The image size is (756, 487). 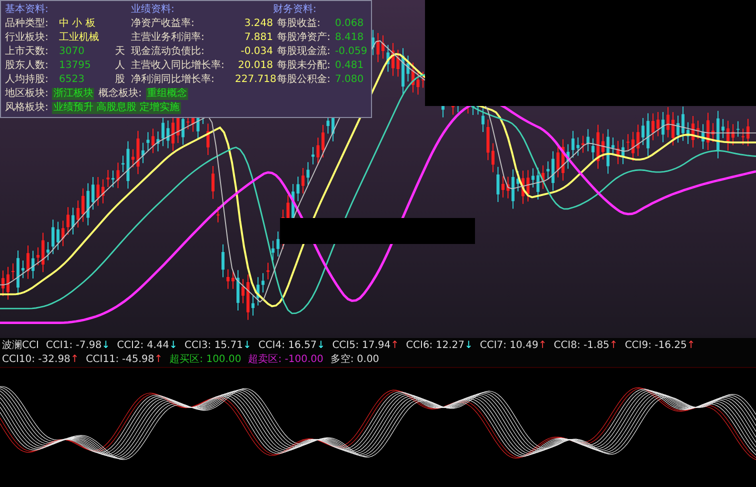 I want to click on field-value: -0.034, so click(x=256, y=52).